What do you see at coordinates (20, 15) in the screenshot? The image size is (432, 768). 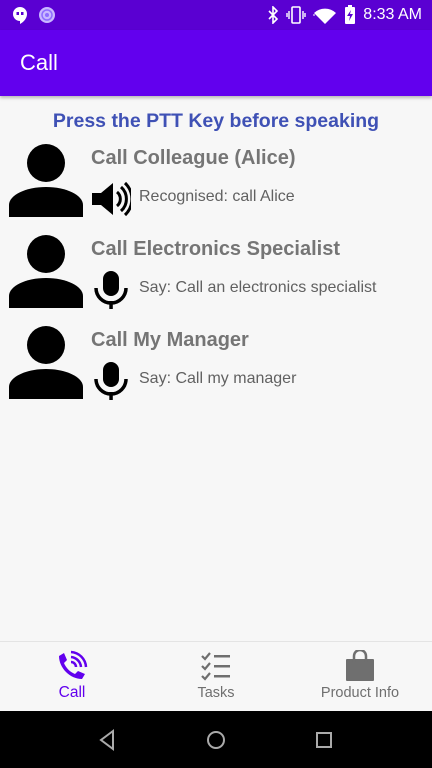 I see `hangouts-icon` at bounding box center [20, 15].